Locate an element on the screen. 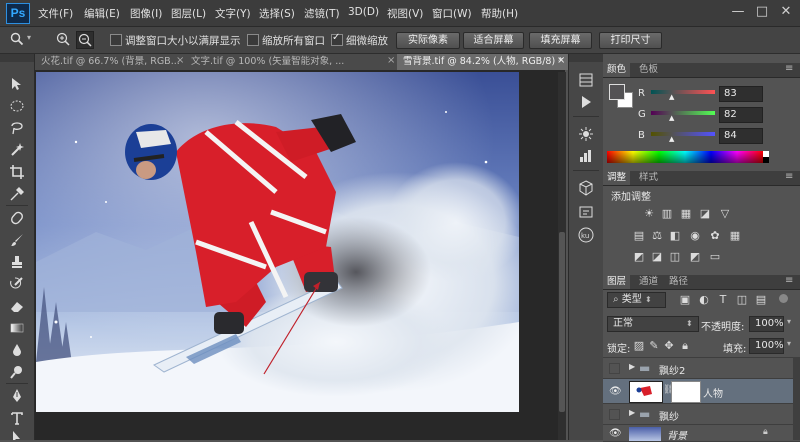  menu-help: 帮助(H) is located at coordinates (499, 13).